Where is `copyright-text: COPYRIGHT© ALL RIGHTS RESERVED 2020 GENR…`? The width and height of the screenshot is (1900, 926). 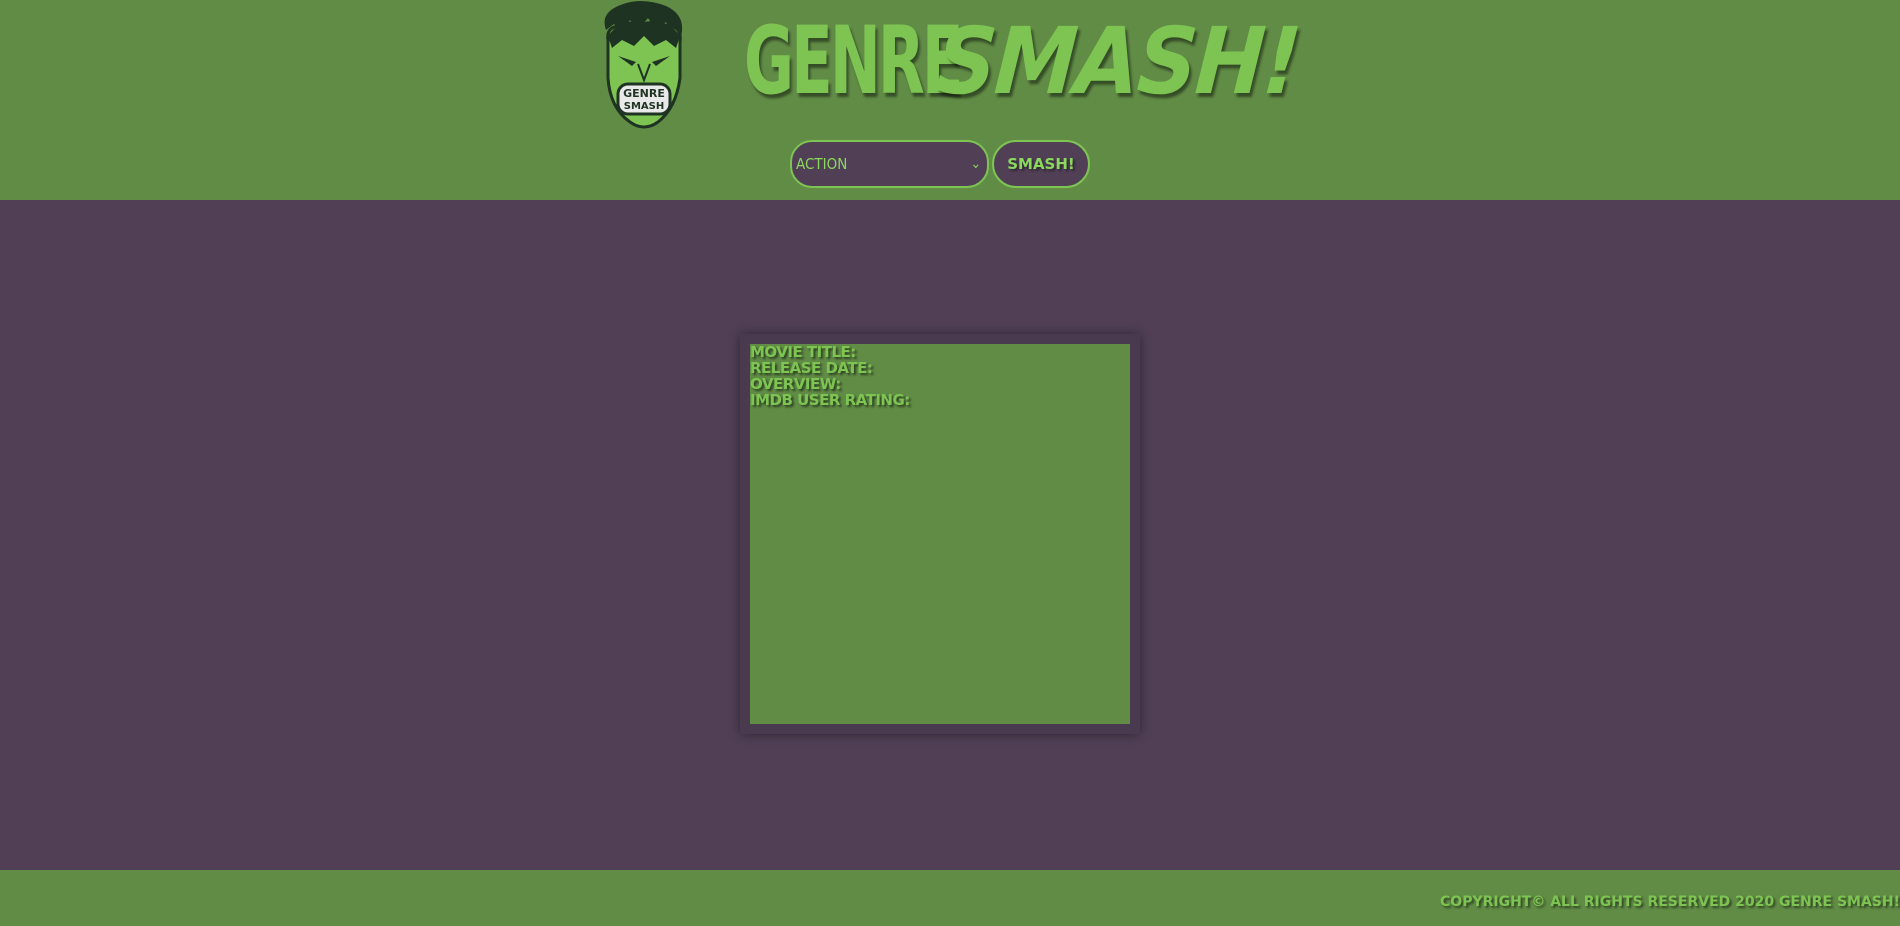 copyright-text: COPYRIGHT© ALL RIGHTS RESERVED 2020 GENR… is located at coordinates (1670, 902).